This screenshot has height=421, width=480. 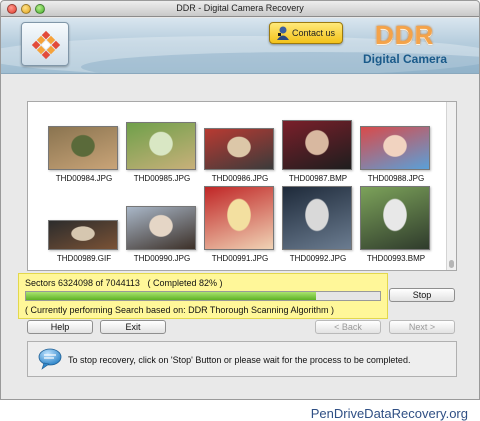 What do you see at coordinates (396, 258) in the screenshot?
I see `file-name-label: THD00993.BMP` at bounding box center [396, 258].